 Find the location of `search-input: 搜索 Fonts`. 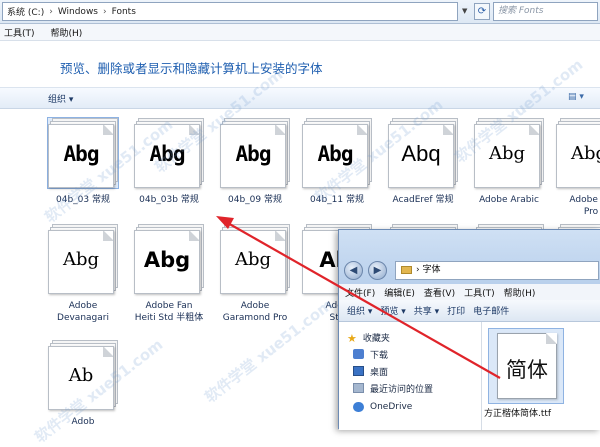

search-input: 搜索 Fonts is located at coordinates (545, 11).